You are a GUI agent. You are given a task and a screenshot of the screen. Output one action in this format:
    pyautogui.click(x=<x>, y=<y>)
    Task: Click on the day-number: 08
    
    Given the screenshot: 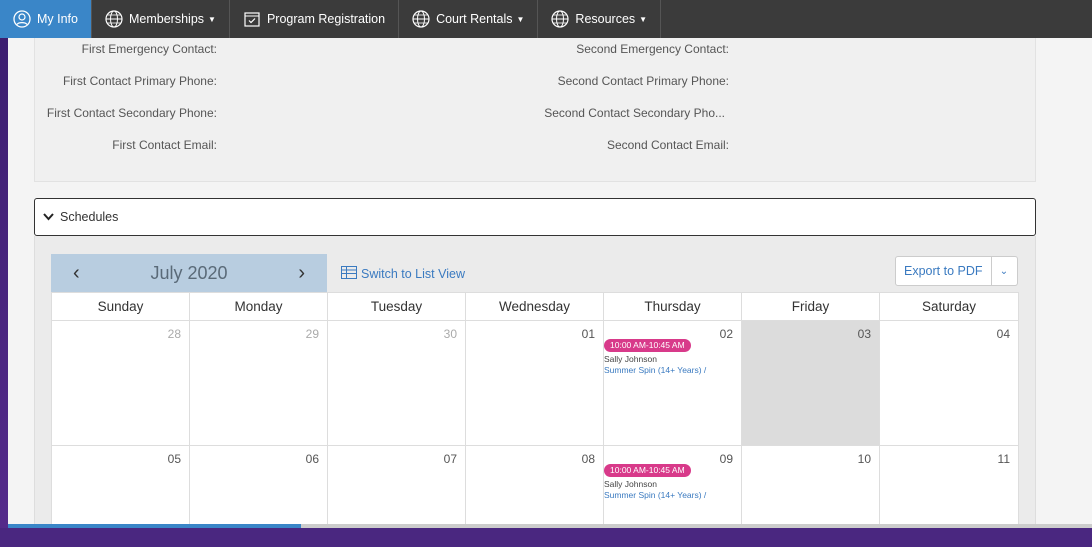 What is the action you would take?
    pyautogui.click(x=588, y=459)
    